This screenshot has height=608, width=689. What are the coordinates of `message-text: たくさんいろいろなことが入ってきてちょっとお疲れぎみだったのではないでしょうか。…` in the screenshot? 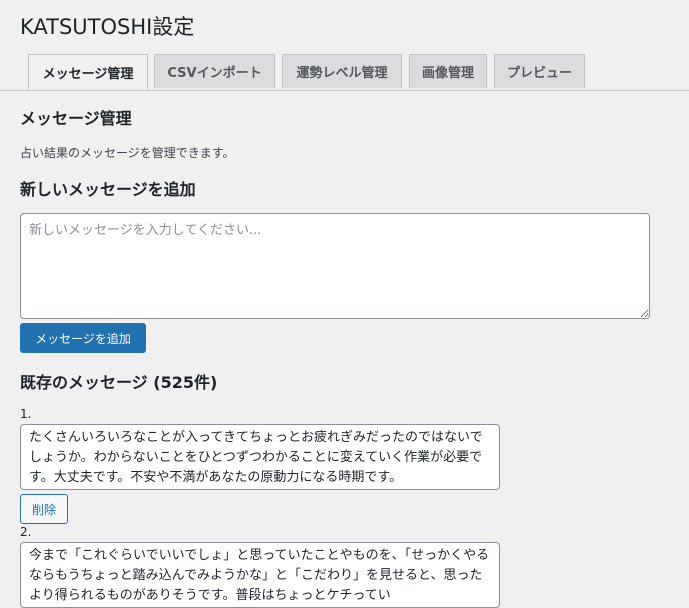 It's located at (260, 457).